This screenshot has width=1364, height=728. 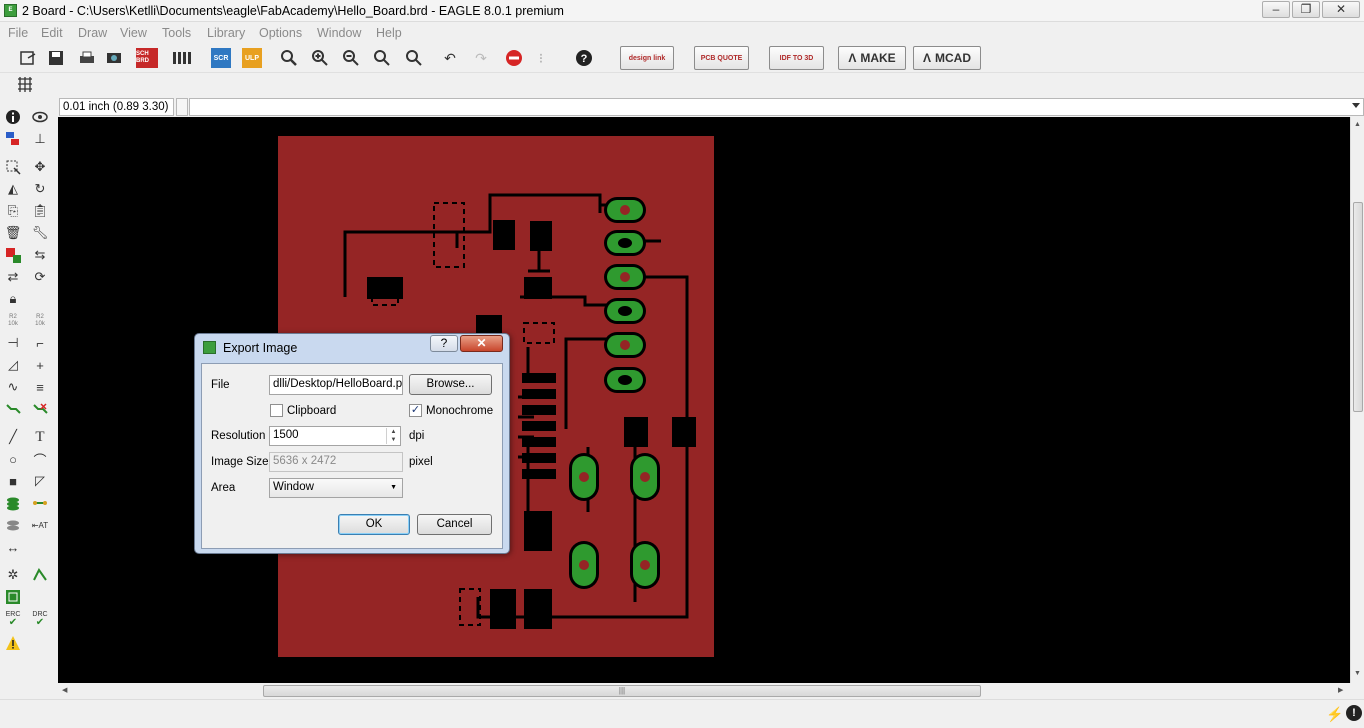 What do you see at coordinates (40, 139) in the screenshot?
I see `mark-icon: ⊥` at bounding box center [40, 139].